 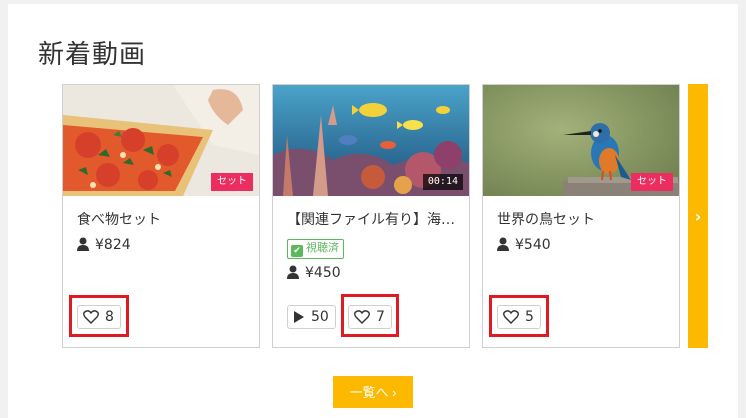 What do you see at coordinates (442, 182) in the screenshot?
I see `duration-badge: 00:14` at bounding box center [442, 182].